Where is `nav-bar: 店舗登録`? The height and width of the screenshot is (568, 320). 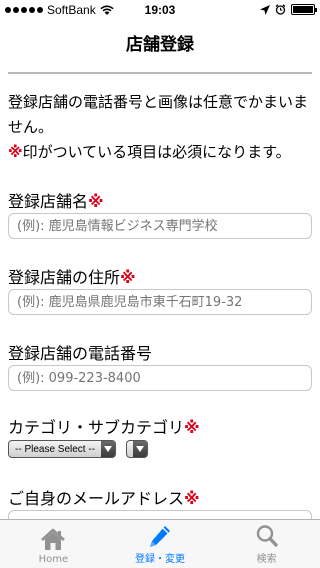
nav-bar: 店舗登録 is located at coordinates (160, 42).